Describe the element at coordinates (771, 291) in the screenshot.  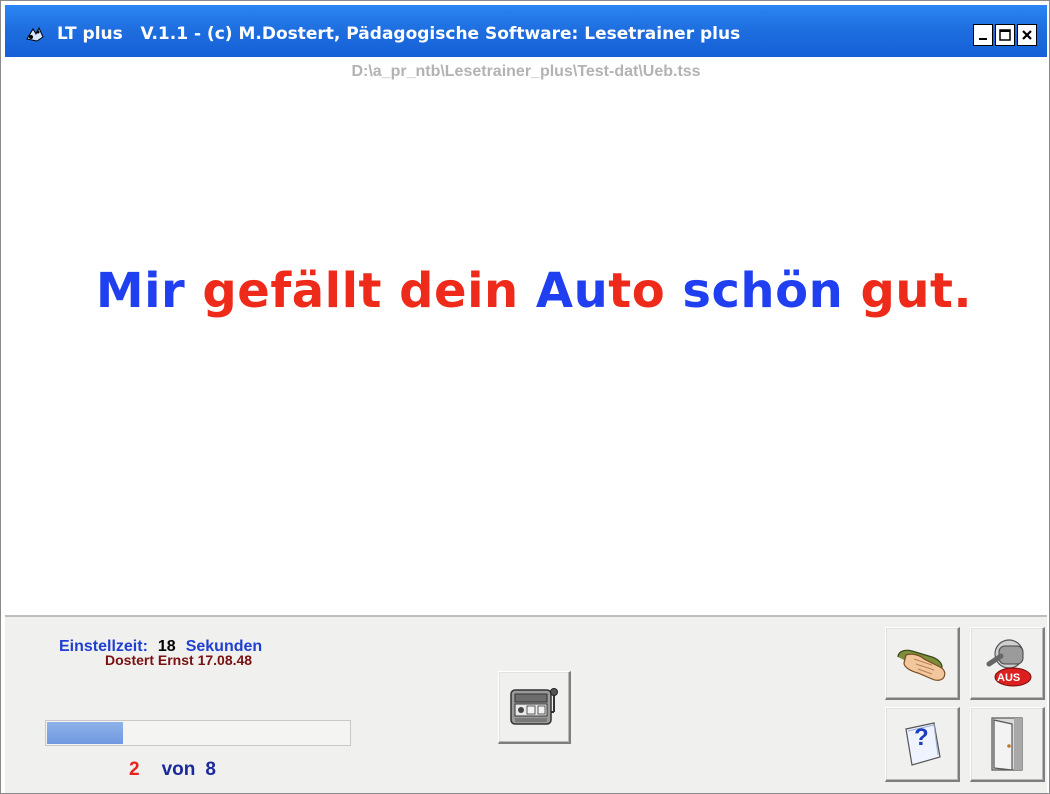
I see `sentence-word: schön` at that location.